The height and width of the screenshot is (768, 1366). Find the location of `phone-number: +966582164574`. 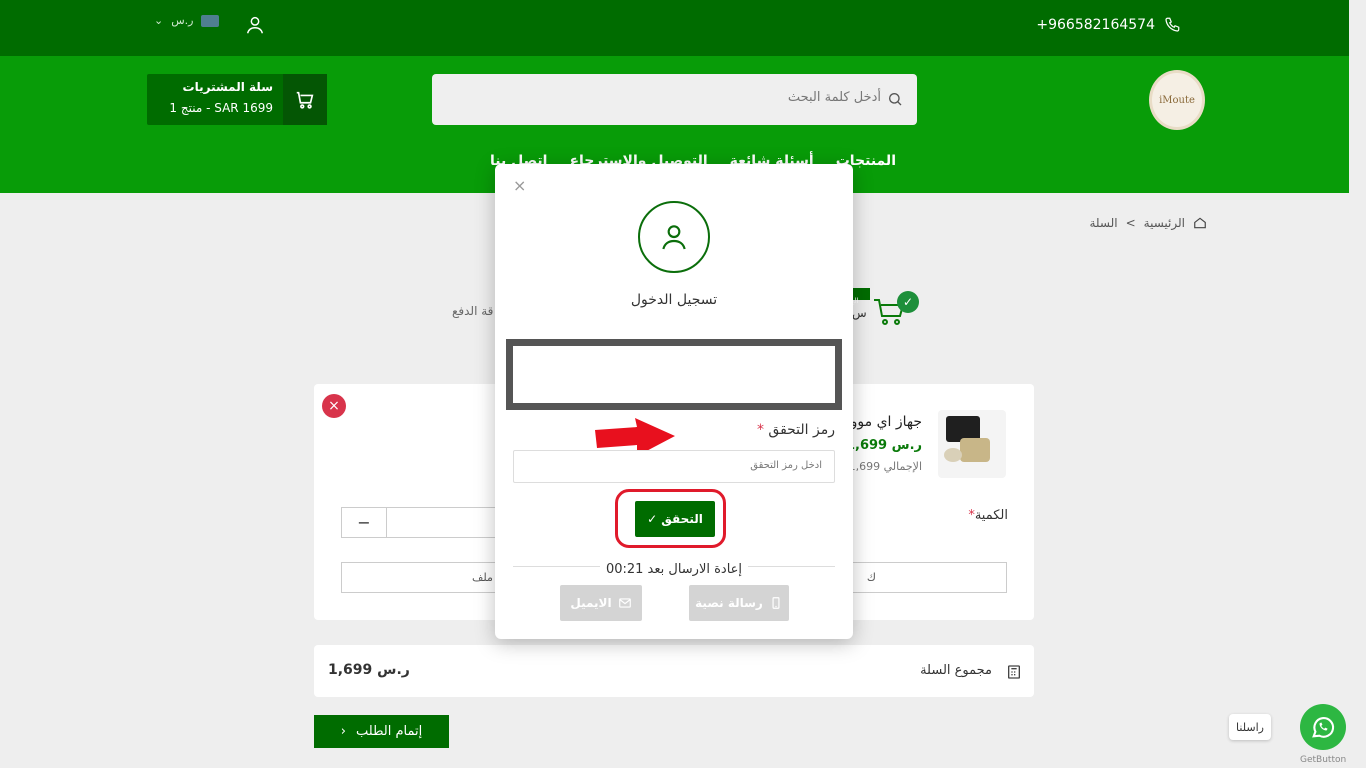

phone-number: +966582164574 is located at coordinates (1095, 25).